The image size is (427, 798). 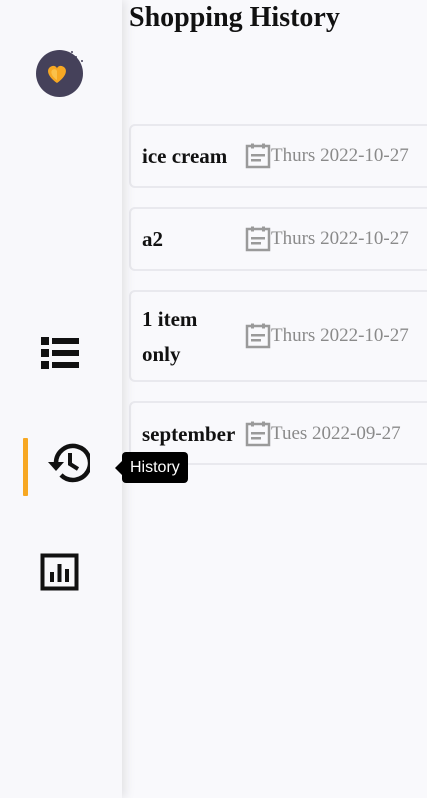 What do you see at coordinates (59, 73) in the screenshot?
I see `app-logo-icon` at bounding box center [59, 73].